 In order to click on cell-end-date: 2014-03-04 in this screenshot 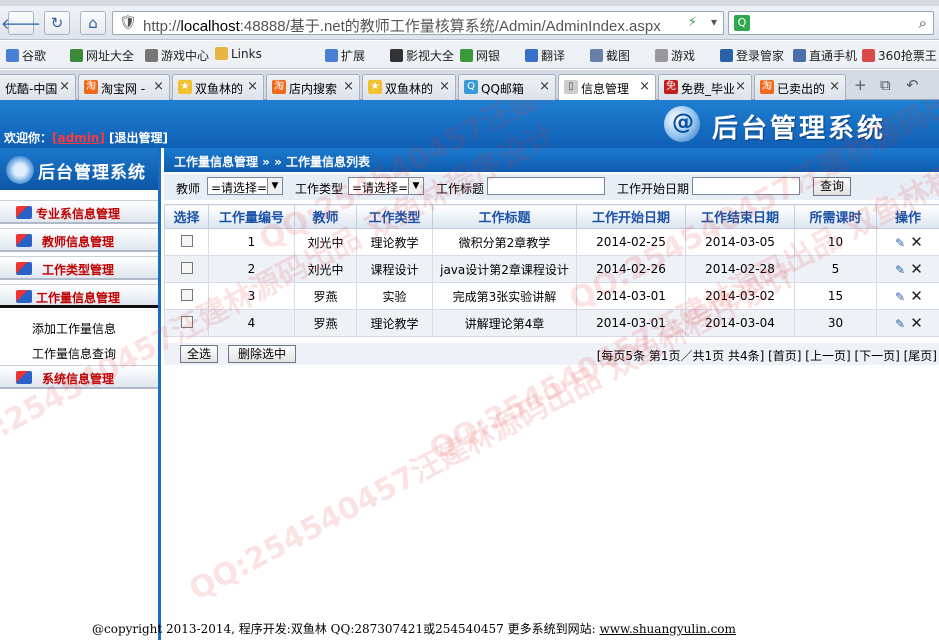, I will do `click(740, 323)`.